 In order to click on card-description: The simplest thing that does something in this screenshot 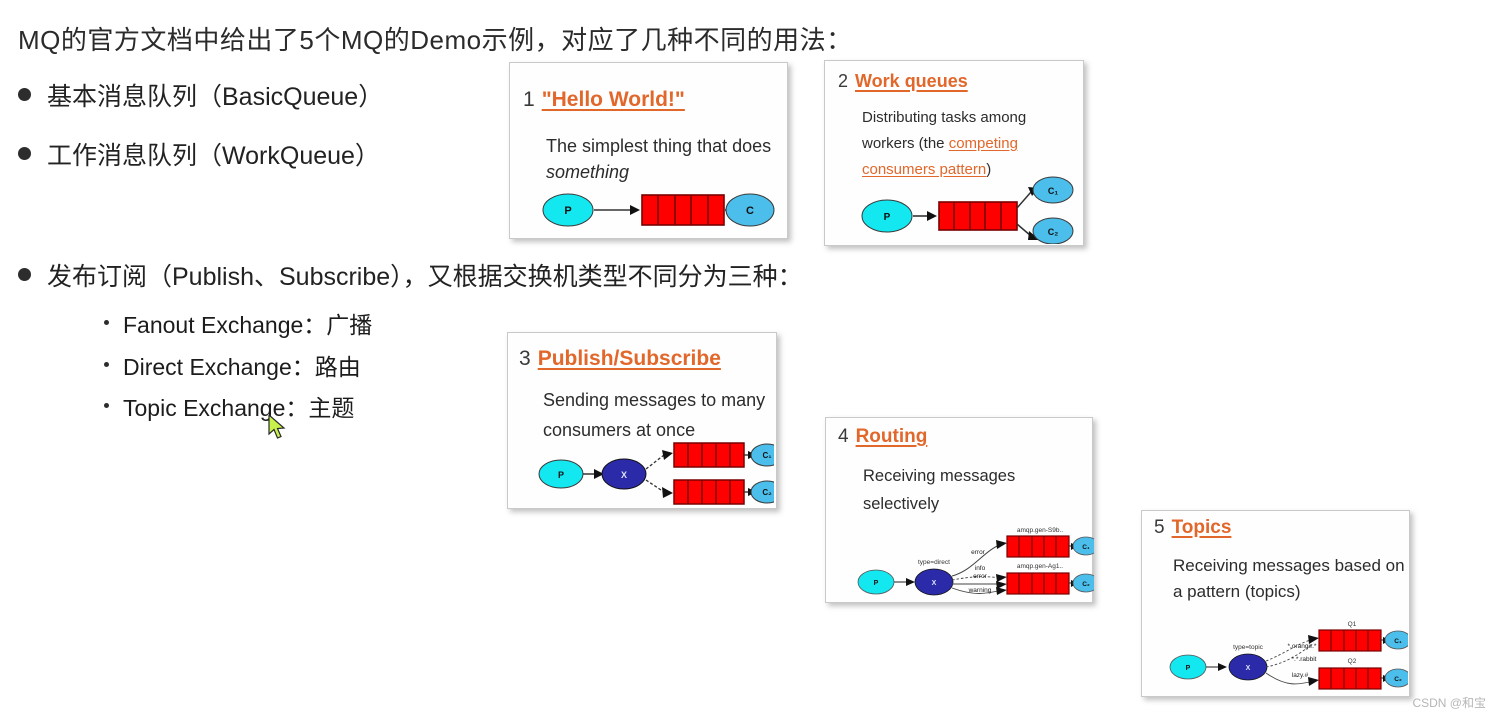, I will do `click(666, 159)`.